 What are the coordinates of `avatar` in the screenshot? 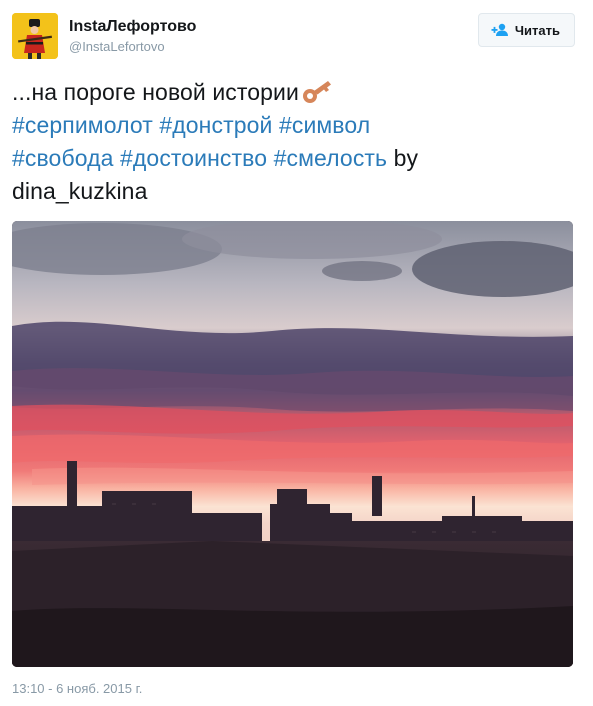 It's located at (35, 36).